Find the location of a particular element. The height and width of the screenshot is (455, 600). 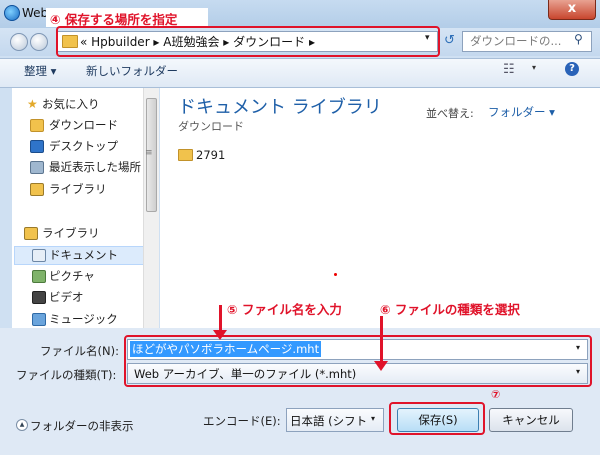

cursor-dot is located at coordinates (335, 274).